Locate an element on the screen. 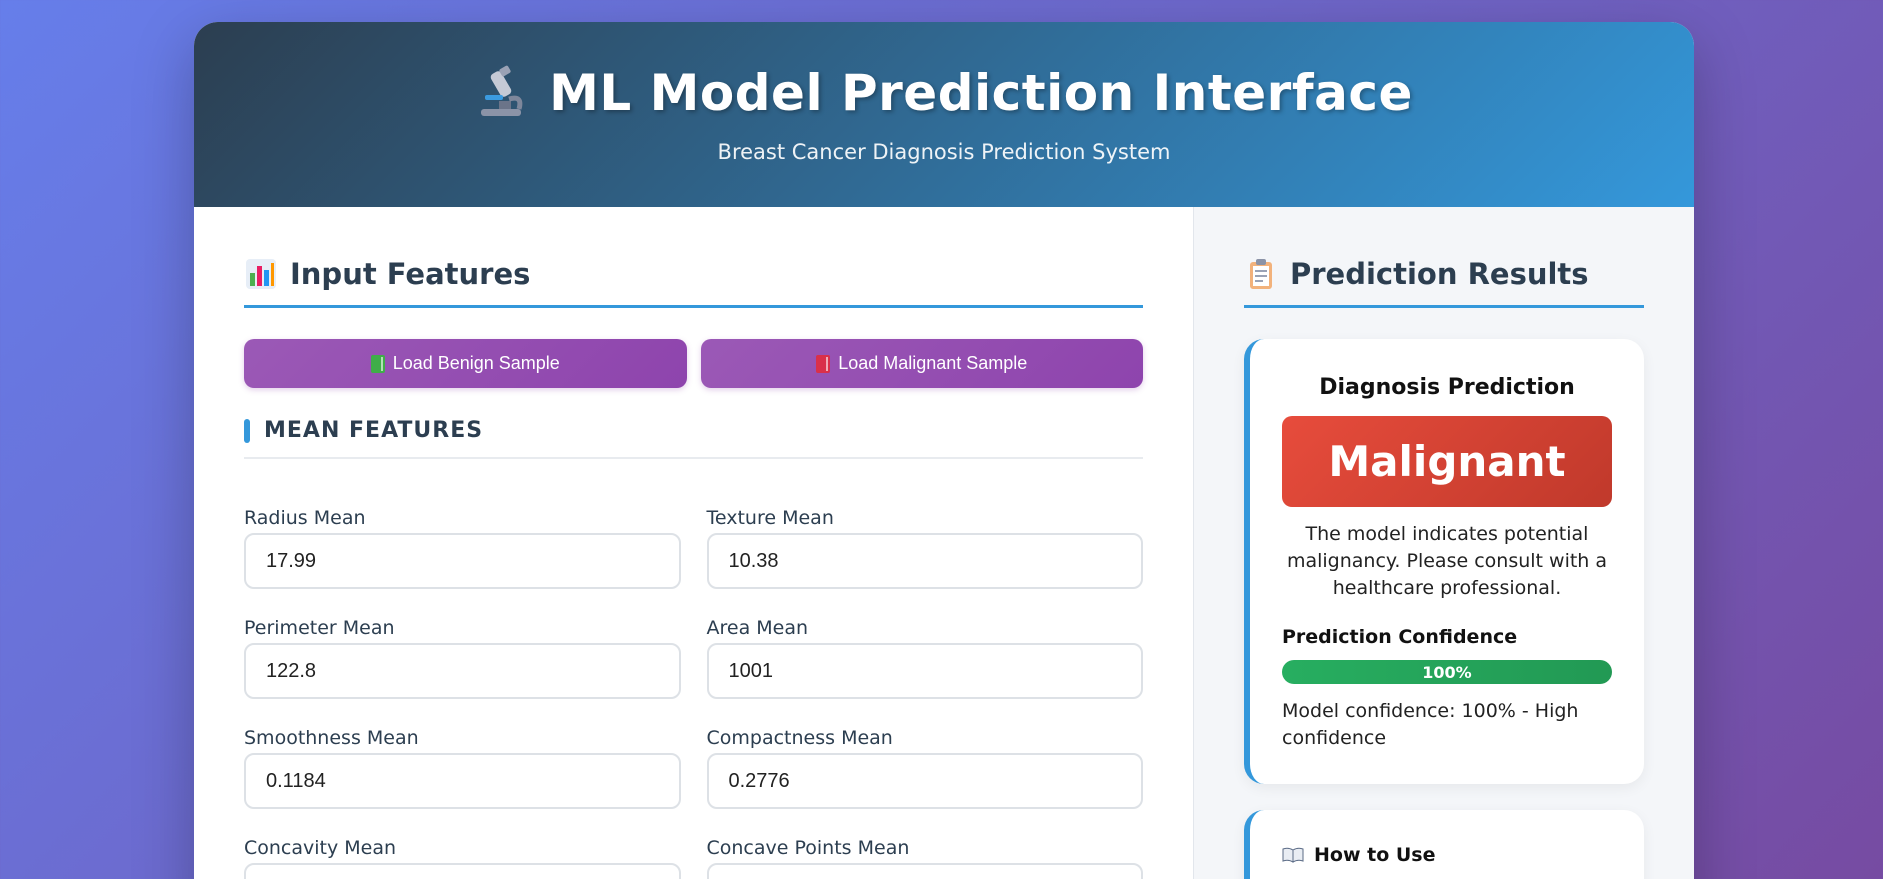 Image resolution: width=1883 pixels, height=879 pixels. texture-mean-input is located at coordinates (924, 561).